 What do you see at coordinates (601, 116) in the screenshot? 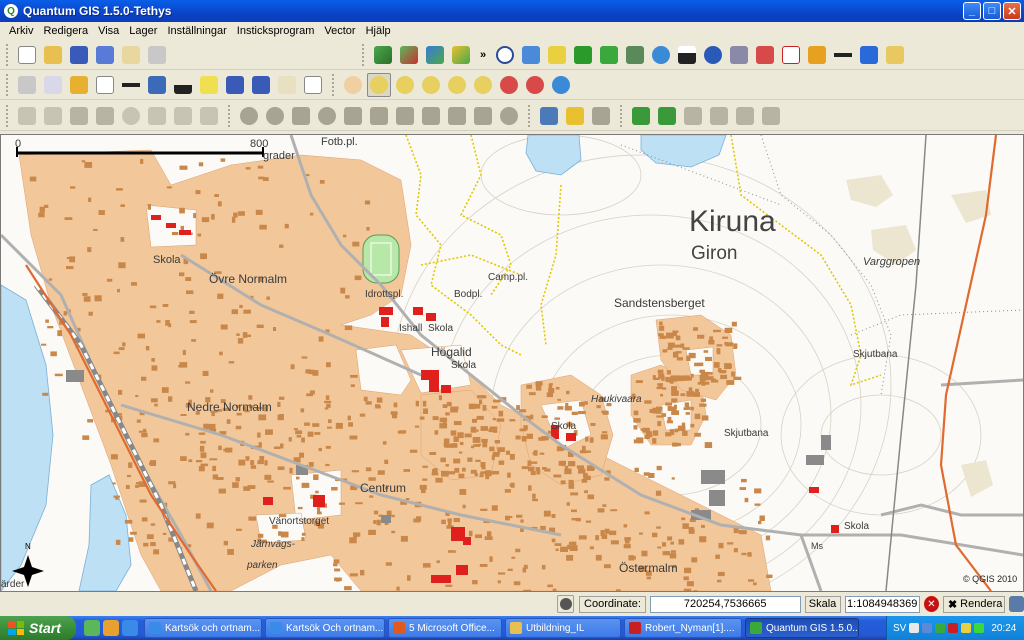
I see `plugin-gray-icon` at bounding box center [601, 116].